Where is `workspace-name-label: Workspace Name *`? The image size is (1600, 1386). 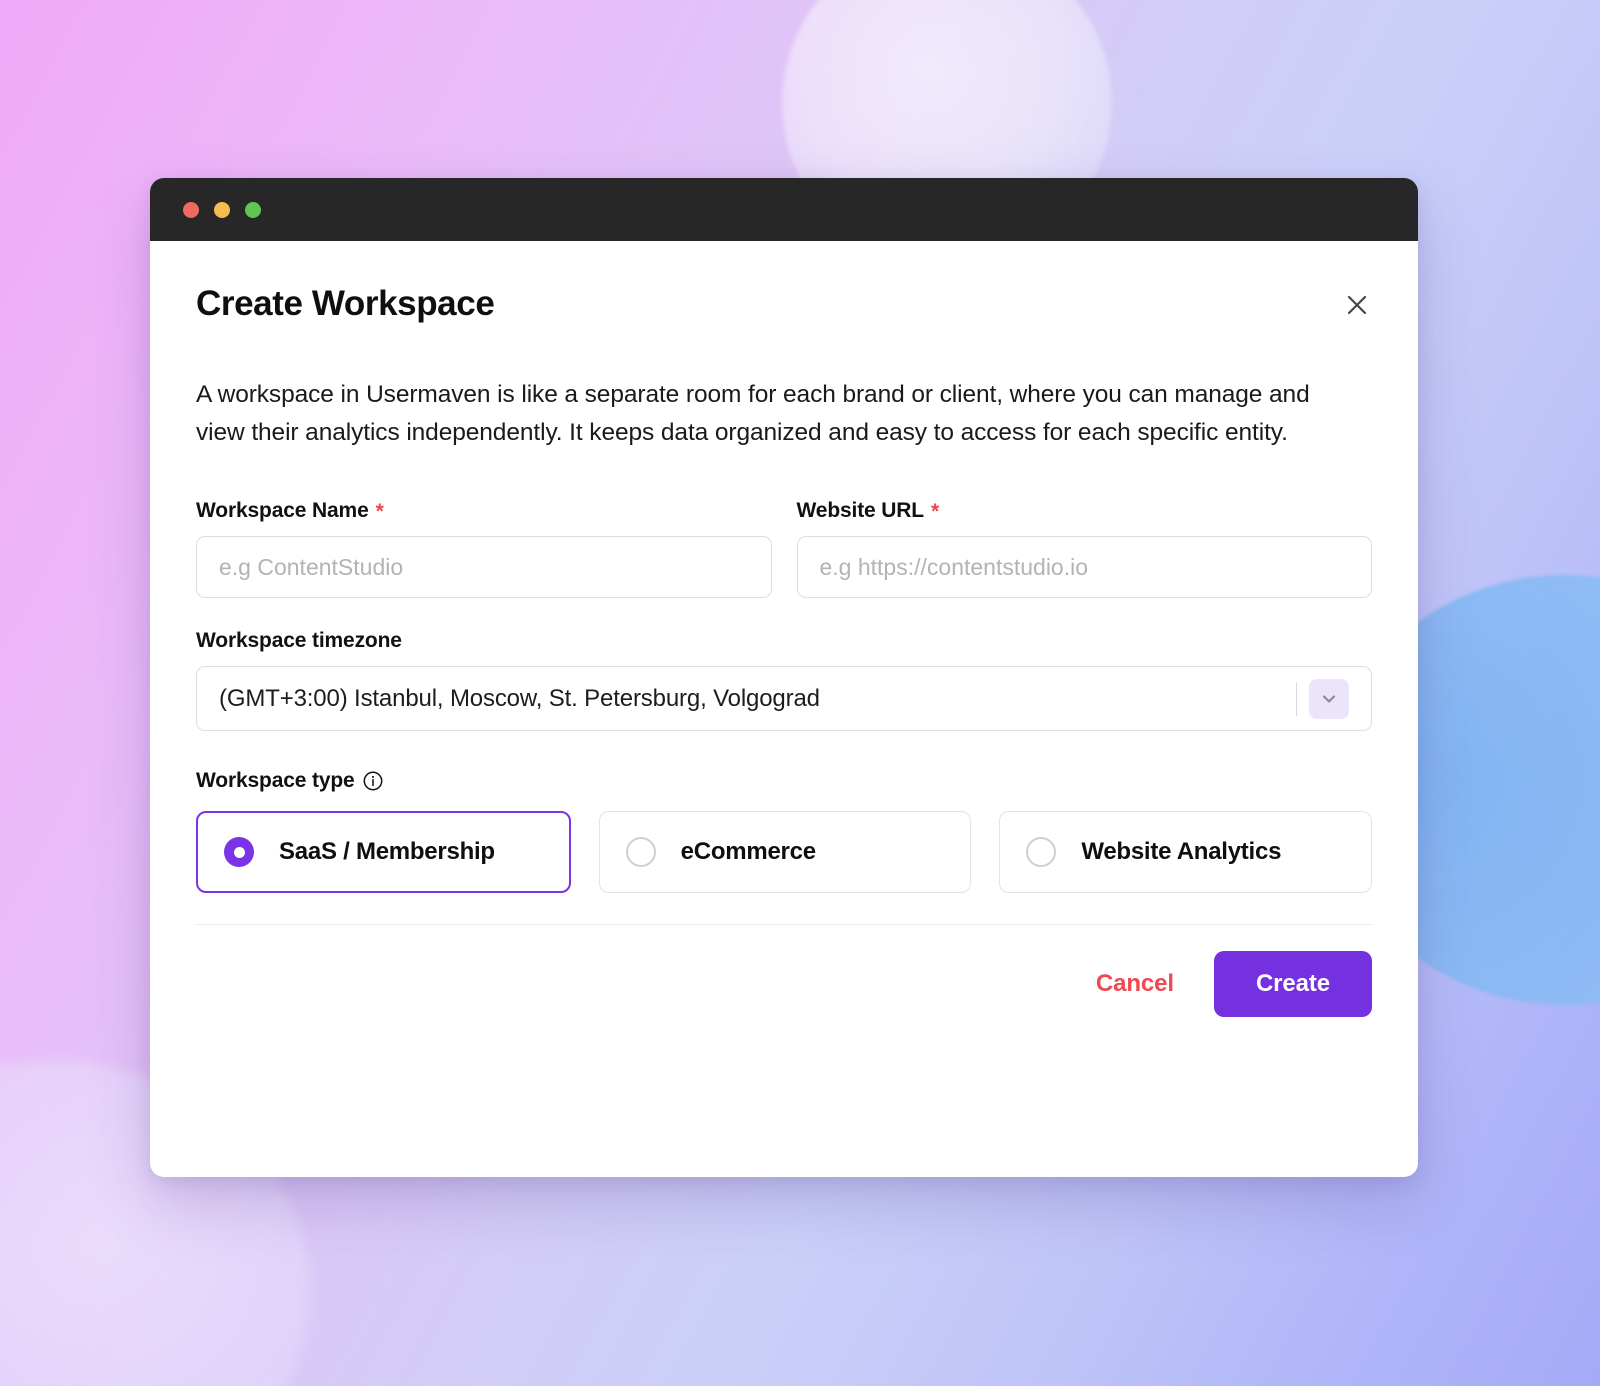 workspace-name-label: Workspace Name * is located at coordinates (484, 511).